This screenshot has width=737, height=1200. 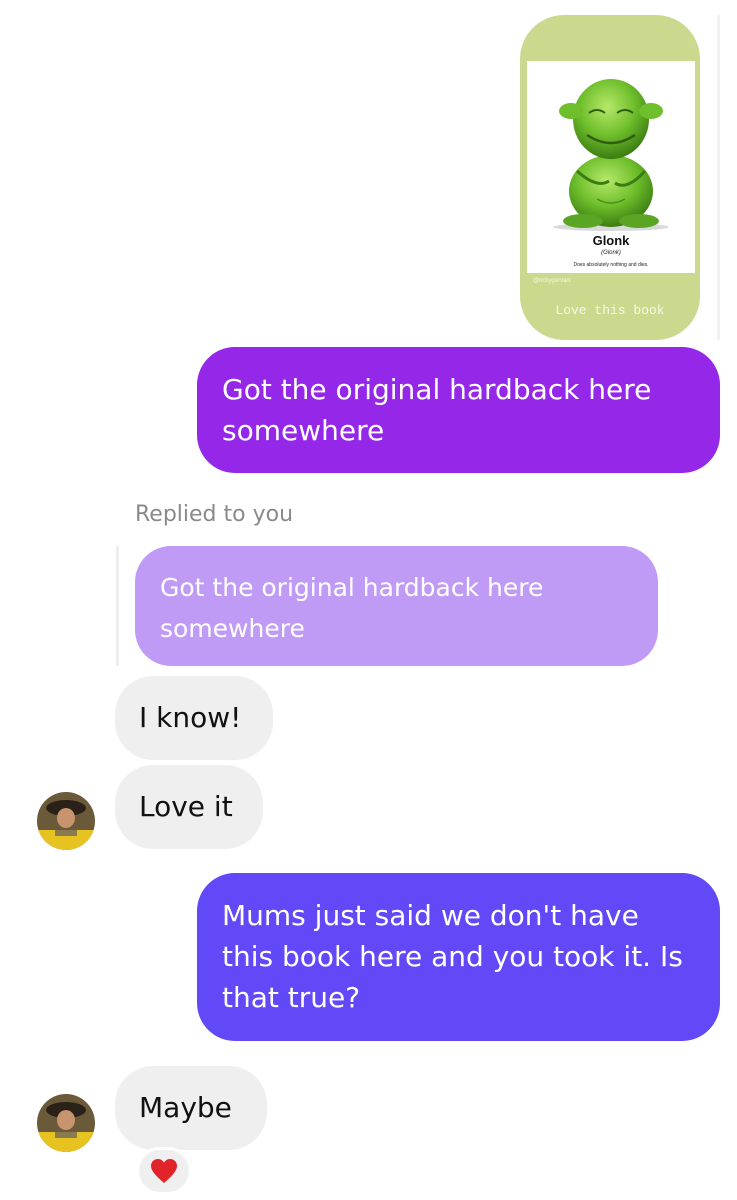 What do you see at coordinates (611, 253) in the screenshot?
I see `book-subtitle: (Glonk)` at bounding box center [611, 253].